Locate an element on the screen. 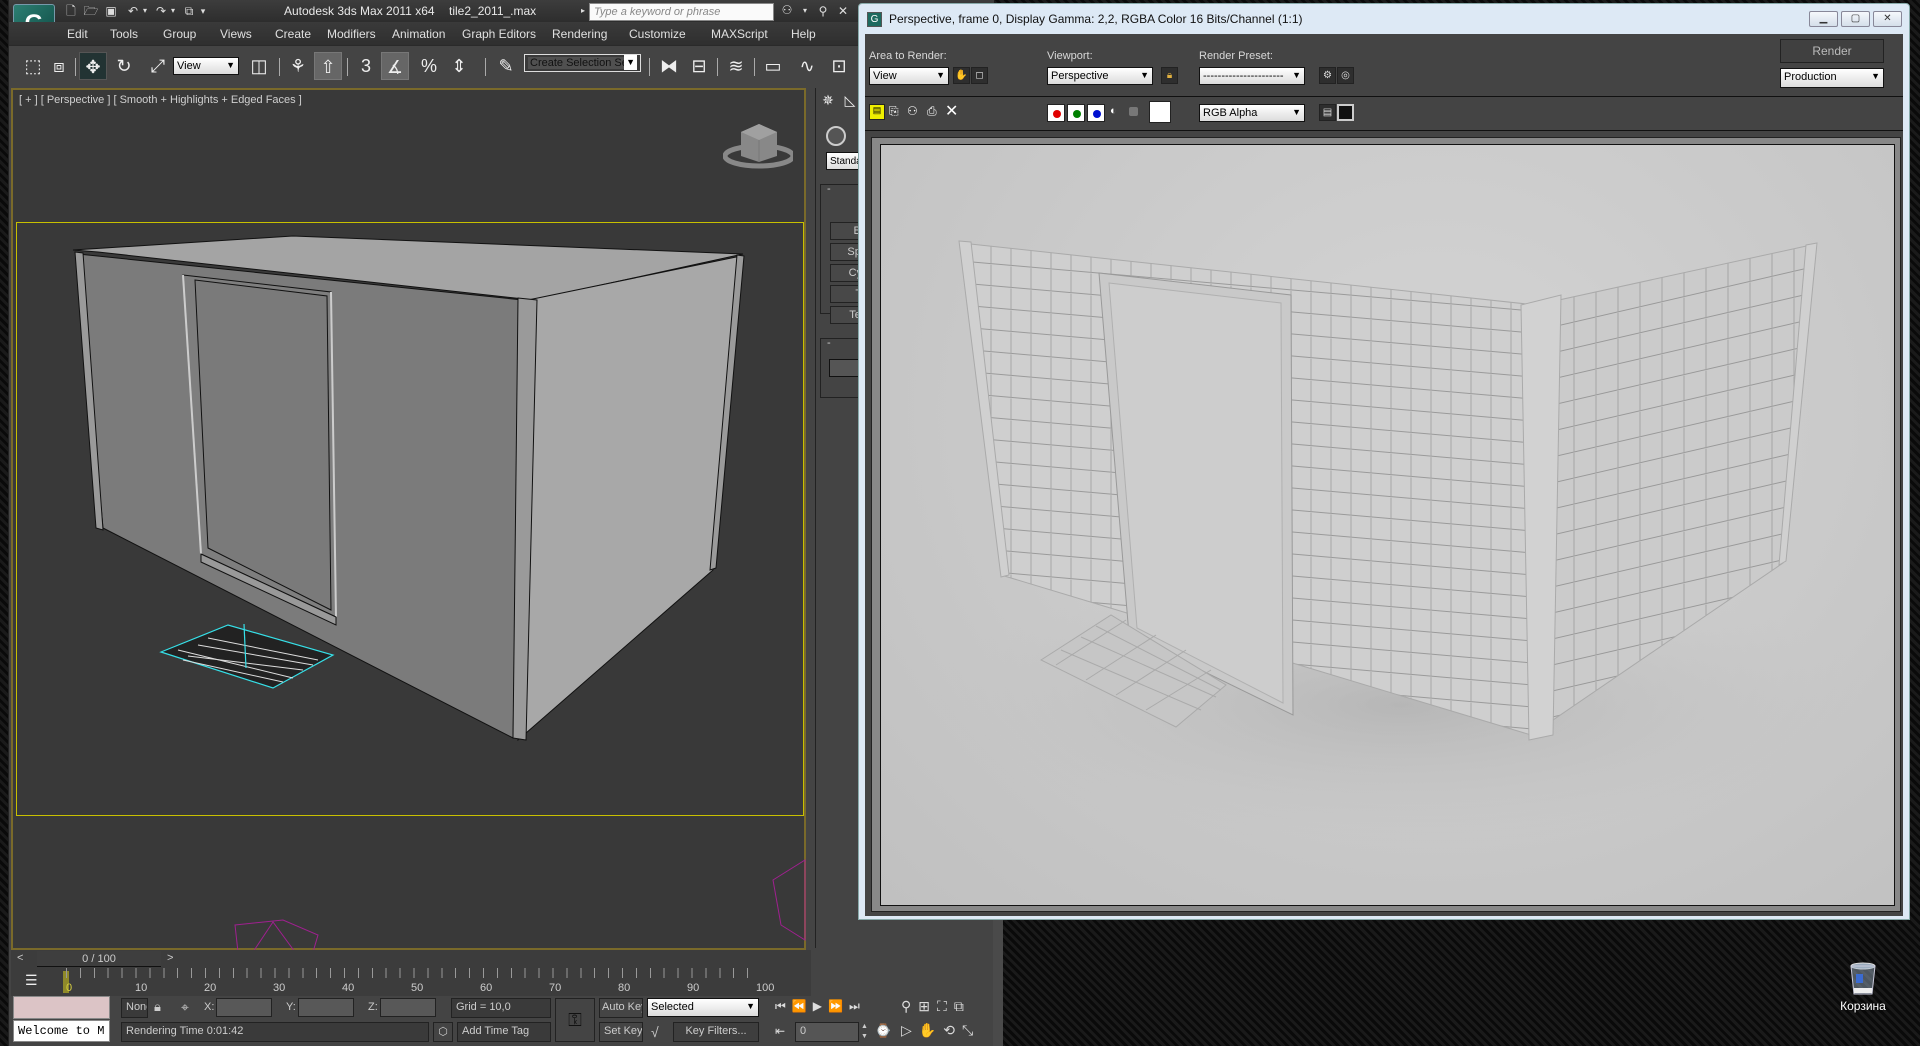 The height and width of the screenshot is (1046, 1920). redo-dropdown-icon: ▾ is located at coordinates (173, 11).